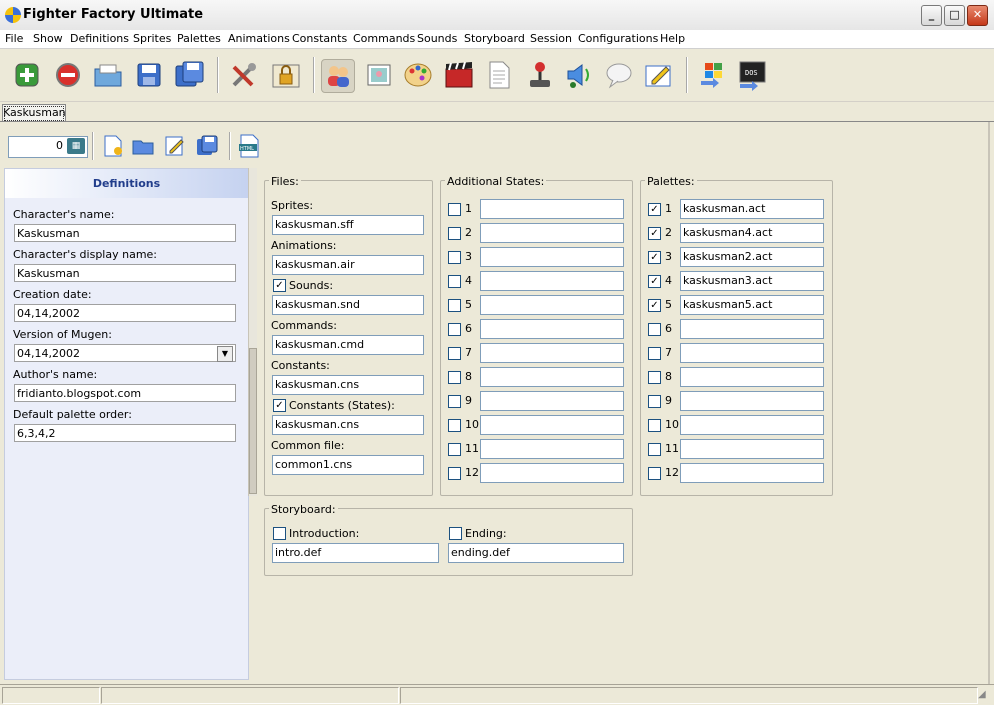 This screenshot has width=994, height=705. What do you see at coordinates (279, 285) in the screenshot?
I see `sounds-checkbox: ✓` at bounding box center [279, 285].